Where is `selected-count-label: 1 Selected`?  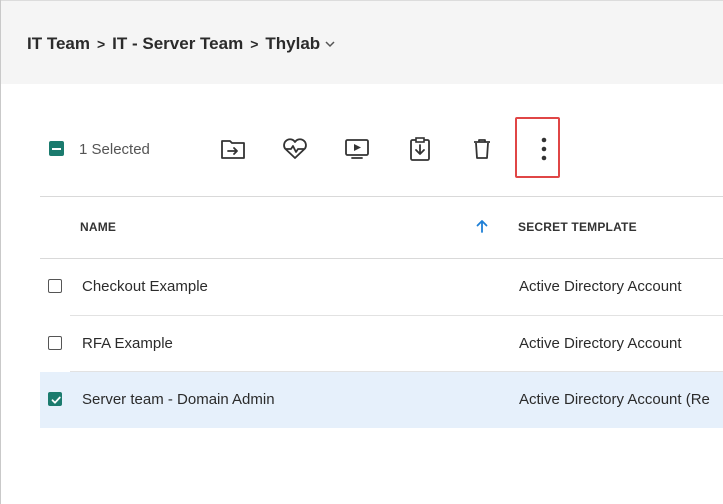
selected-count-label: 1 Selected is located at coordinates (114, 149).